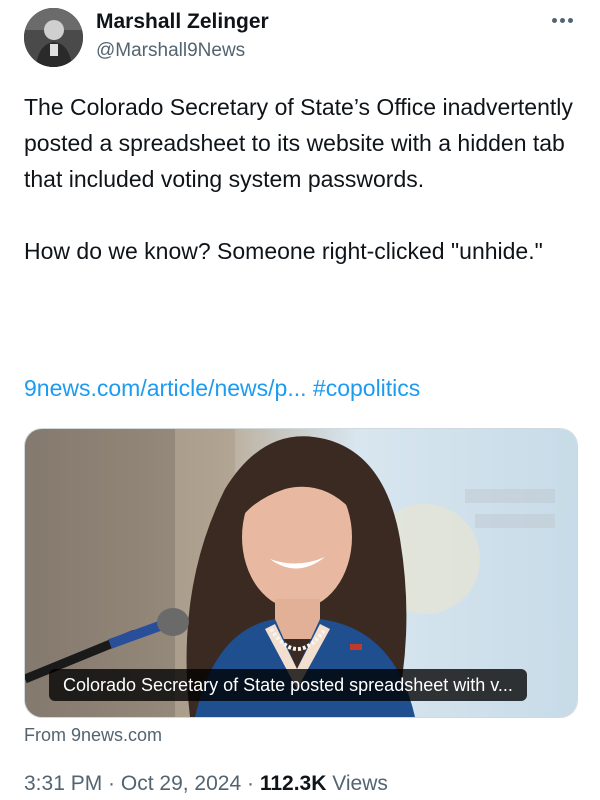 The height and width of the screenshot is (800, 600). What do you see at coordinates (63, 783) in the screenshot?
I see `tweet-time: 3:31 PM` at bounding box center [63, 783].